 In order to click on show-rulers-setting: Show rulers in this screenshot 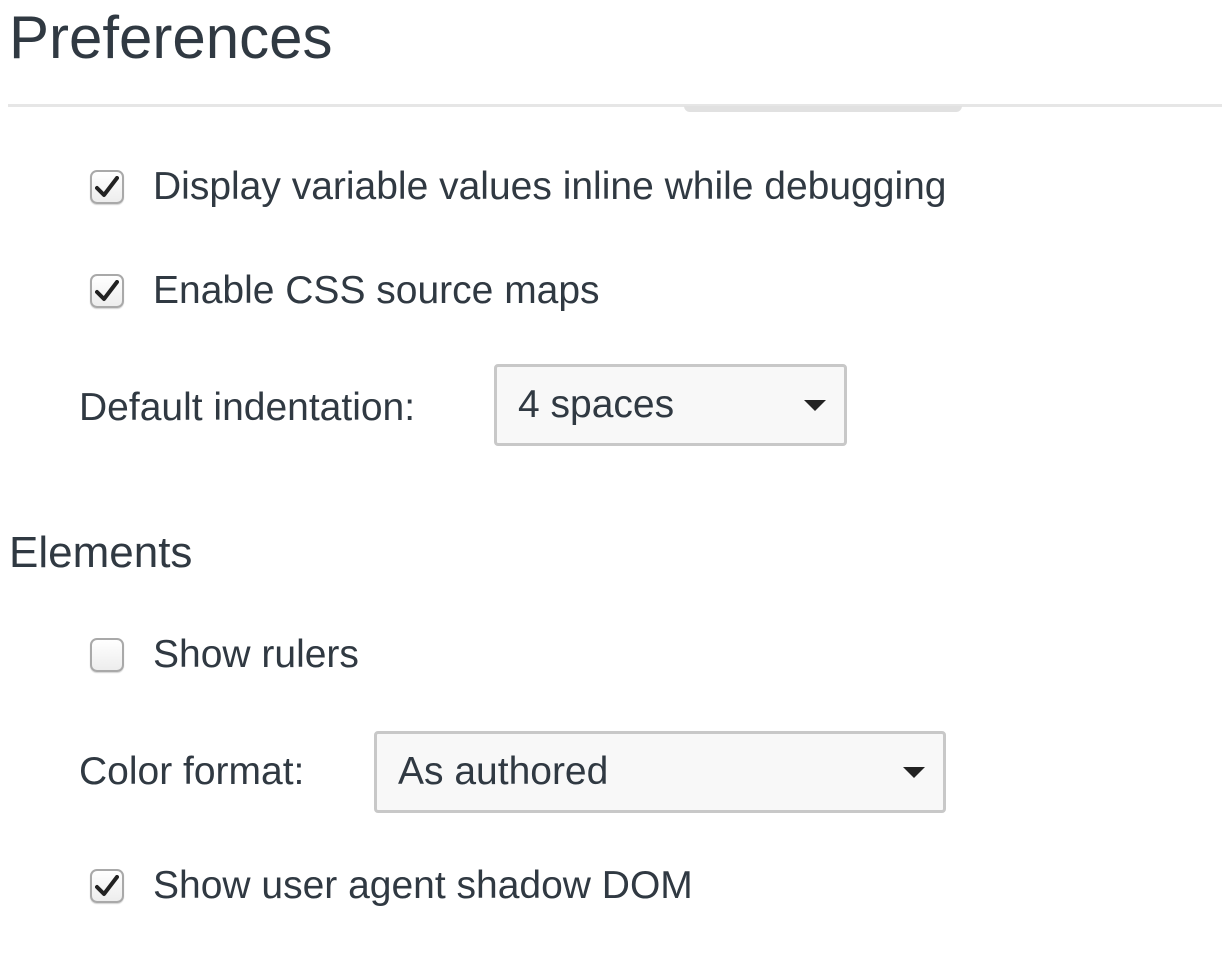, I will do `click(224, 655)`.